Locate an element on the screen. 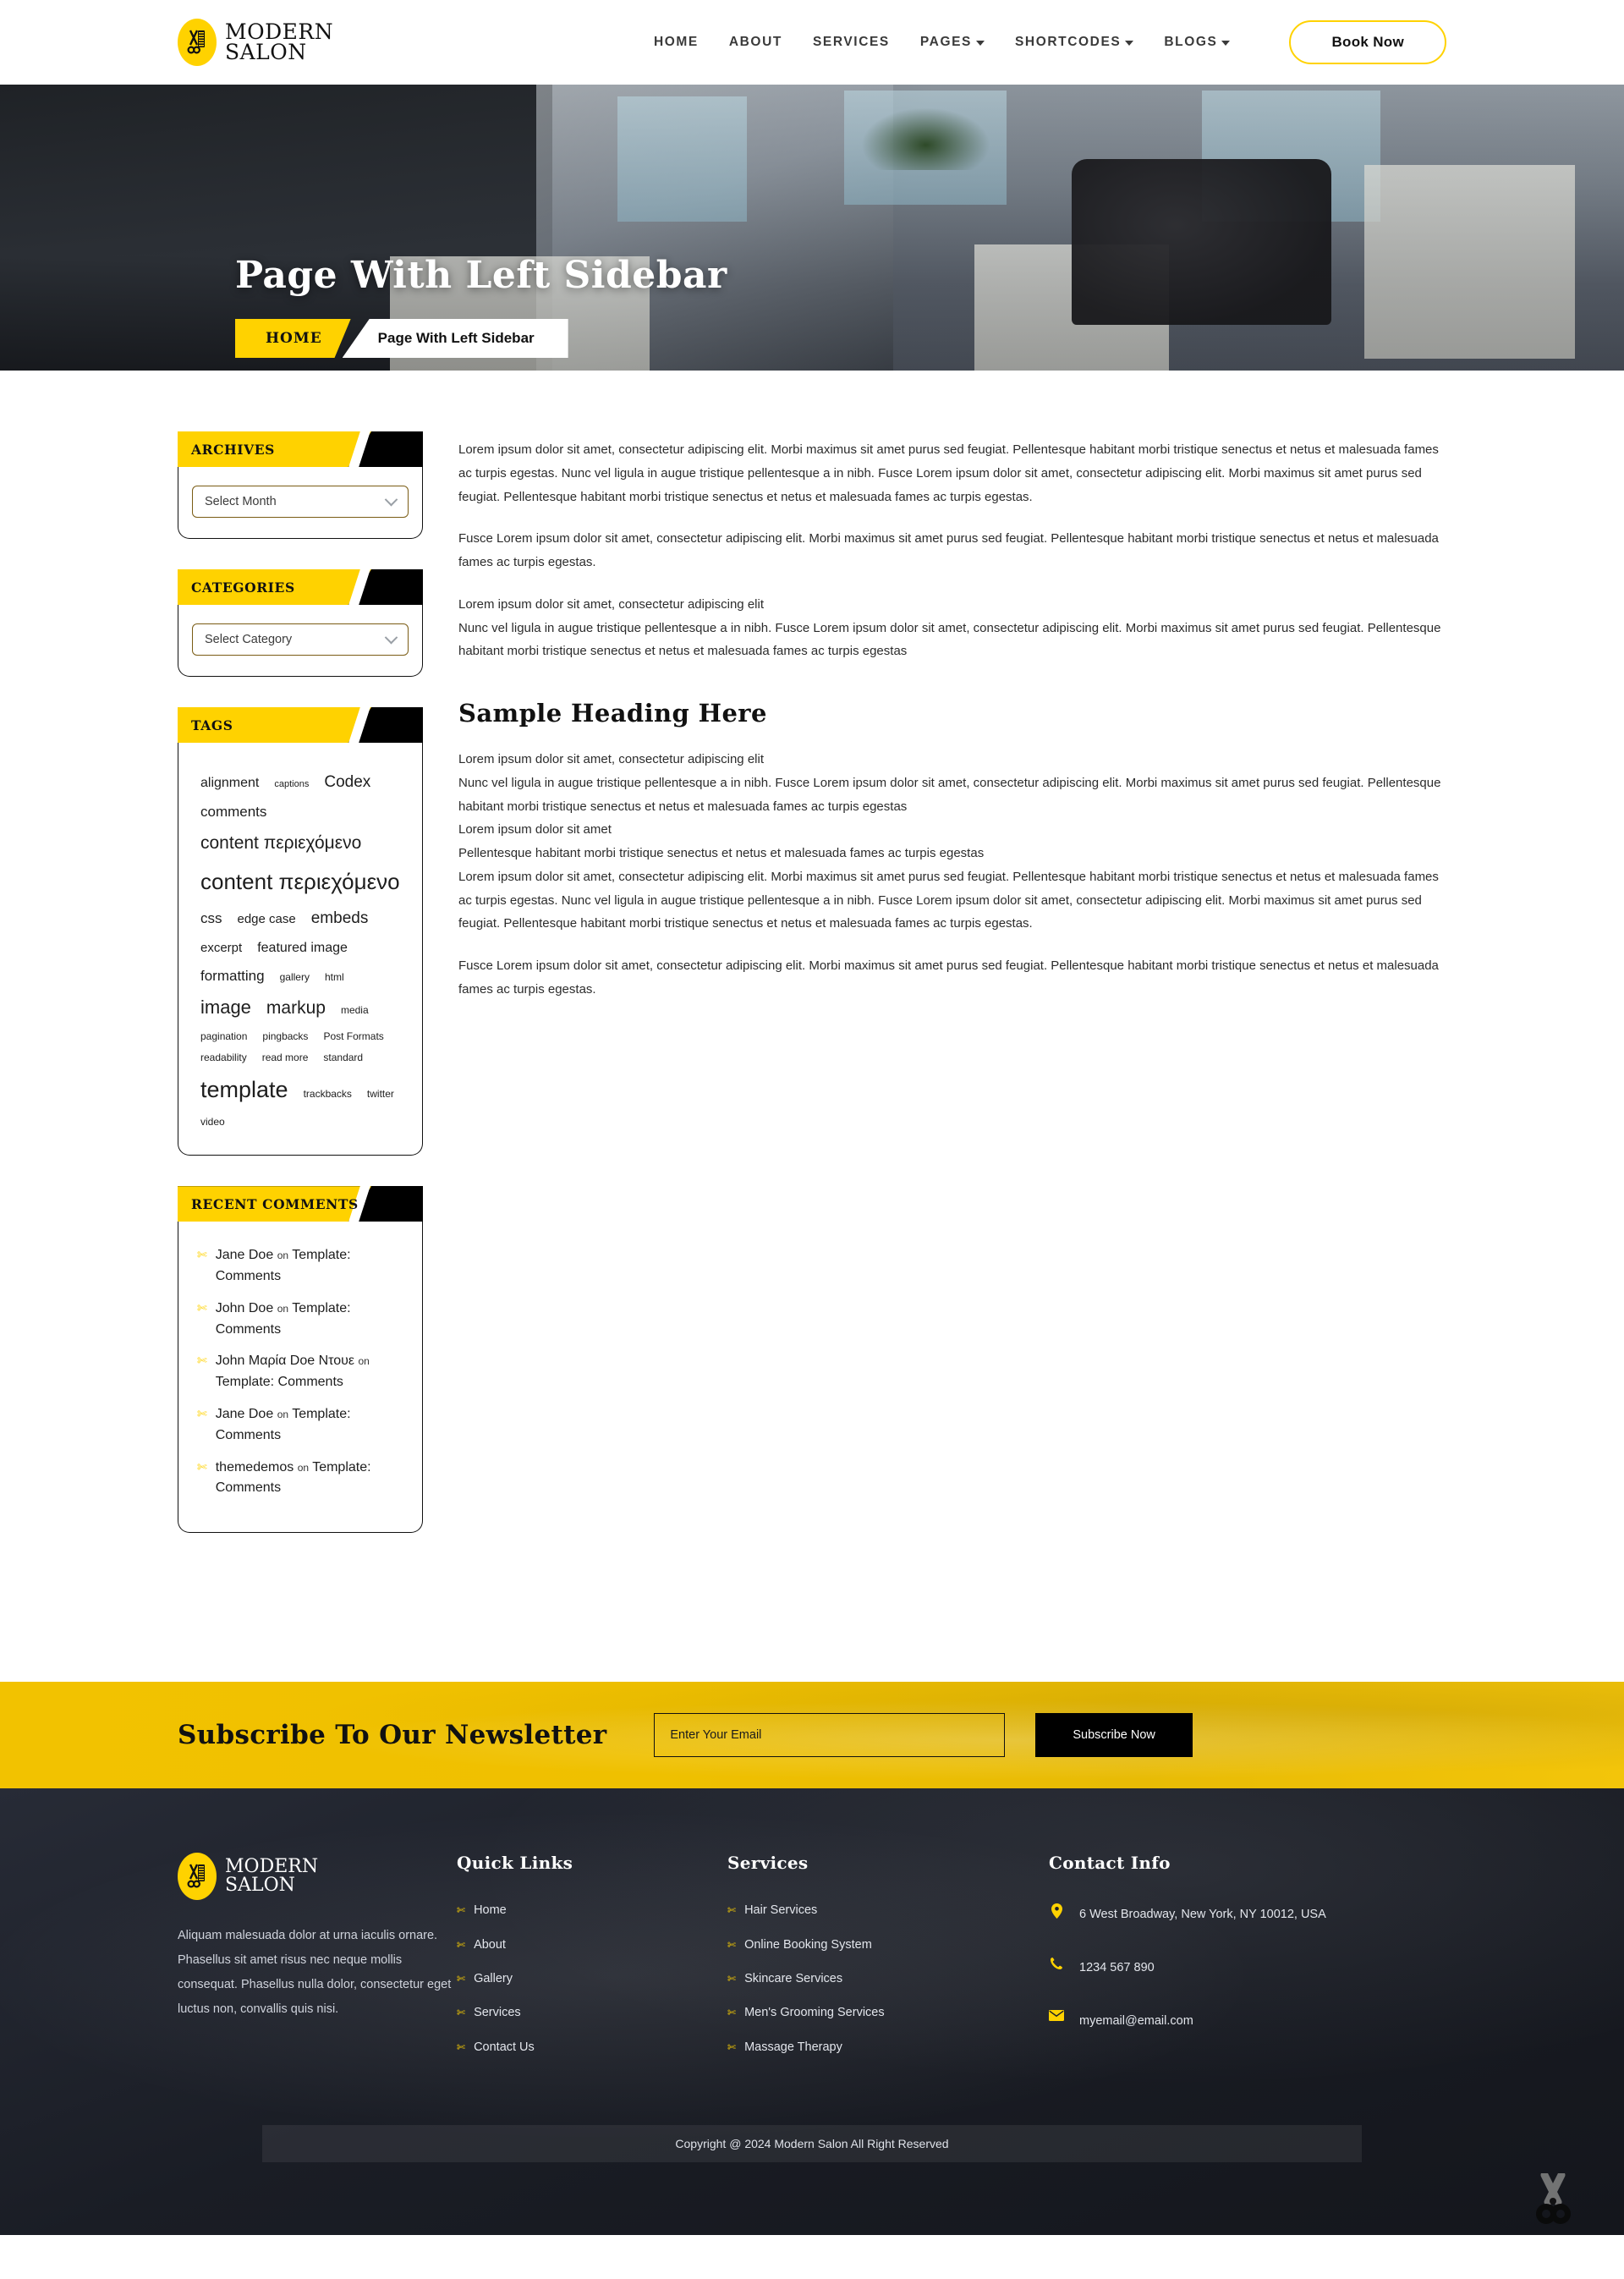 The height and width of the screenshot is (2279, 1624). footer-quick-link: ✄ About is located at coordinates (592, 1945).